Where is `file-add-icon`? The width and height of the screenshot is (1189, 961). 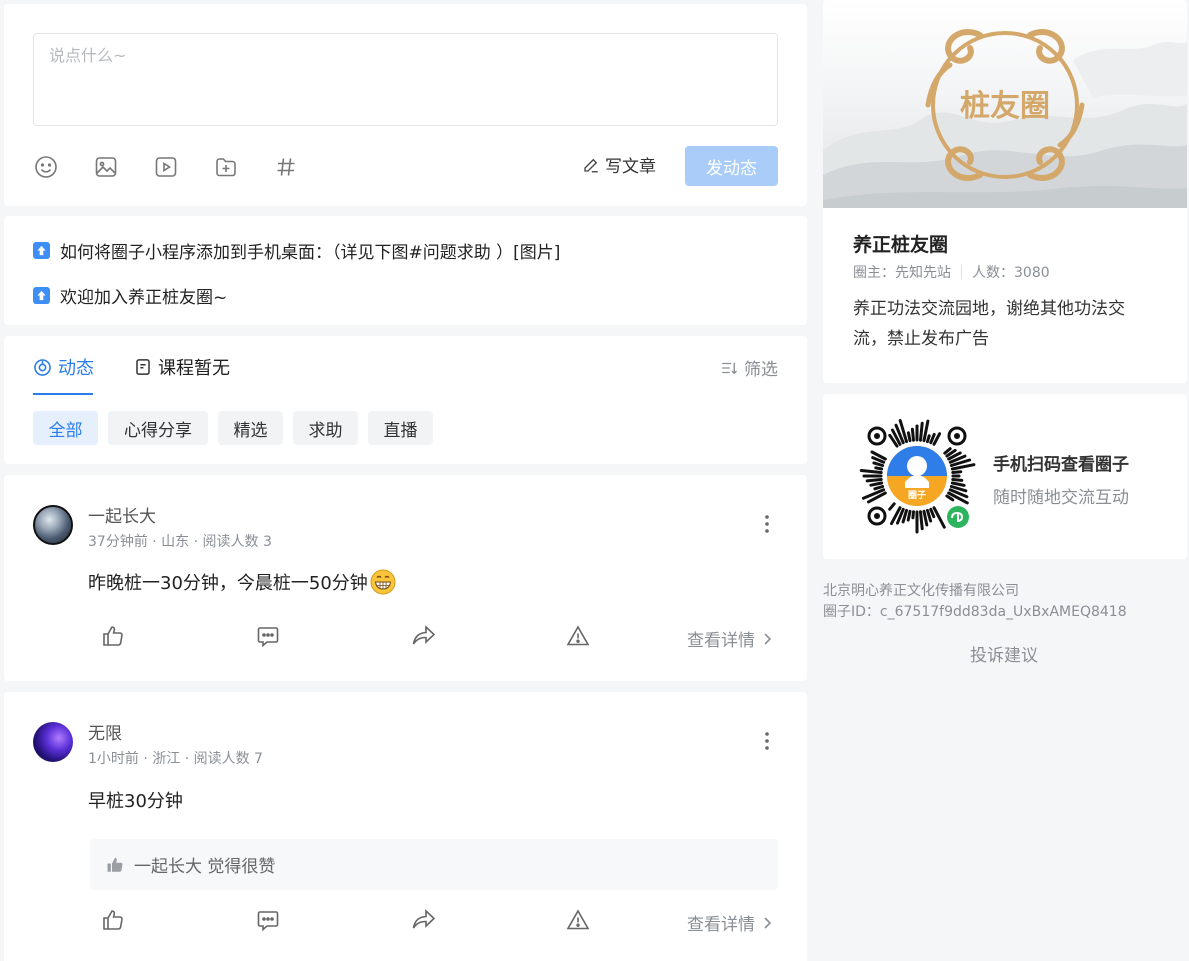
file-add-icon is located at coordinates (226, 167).